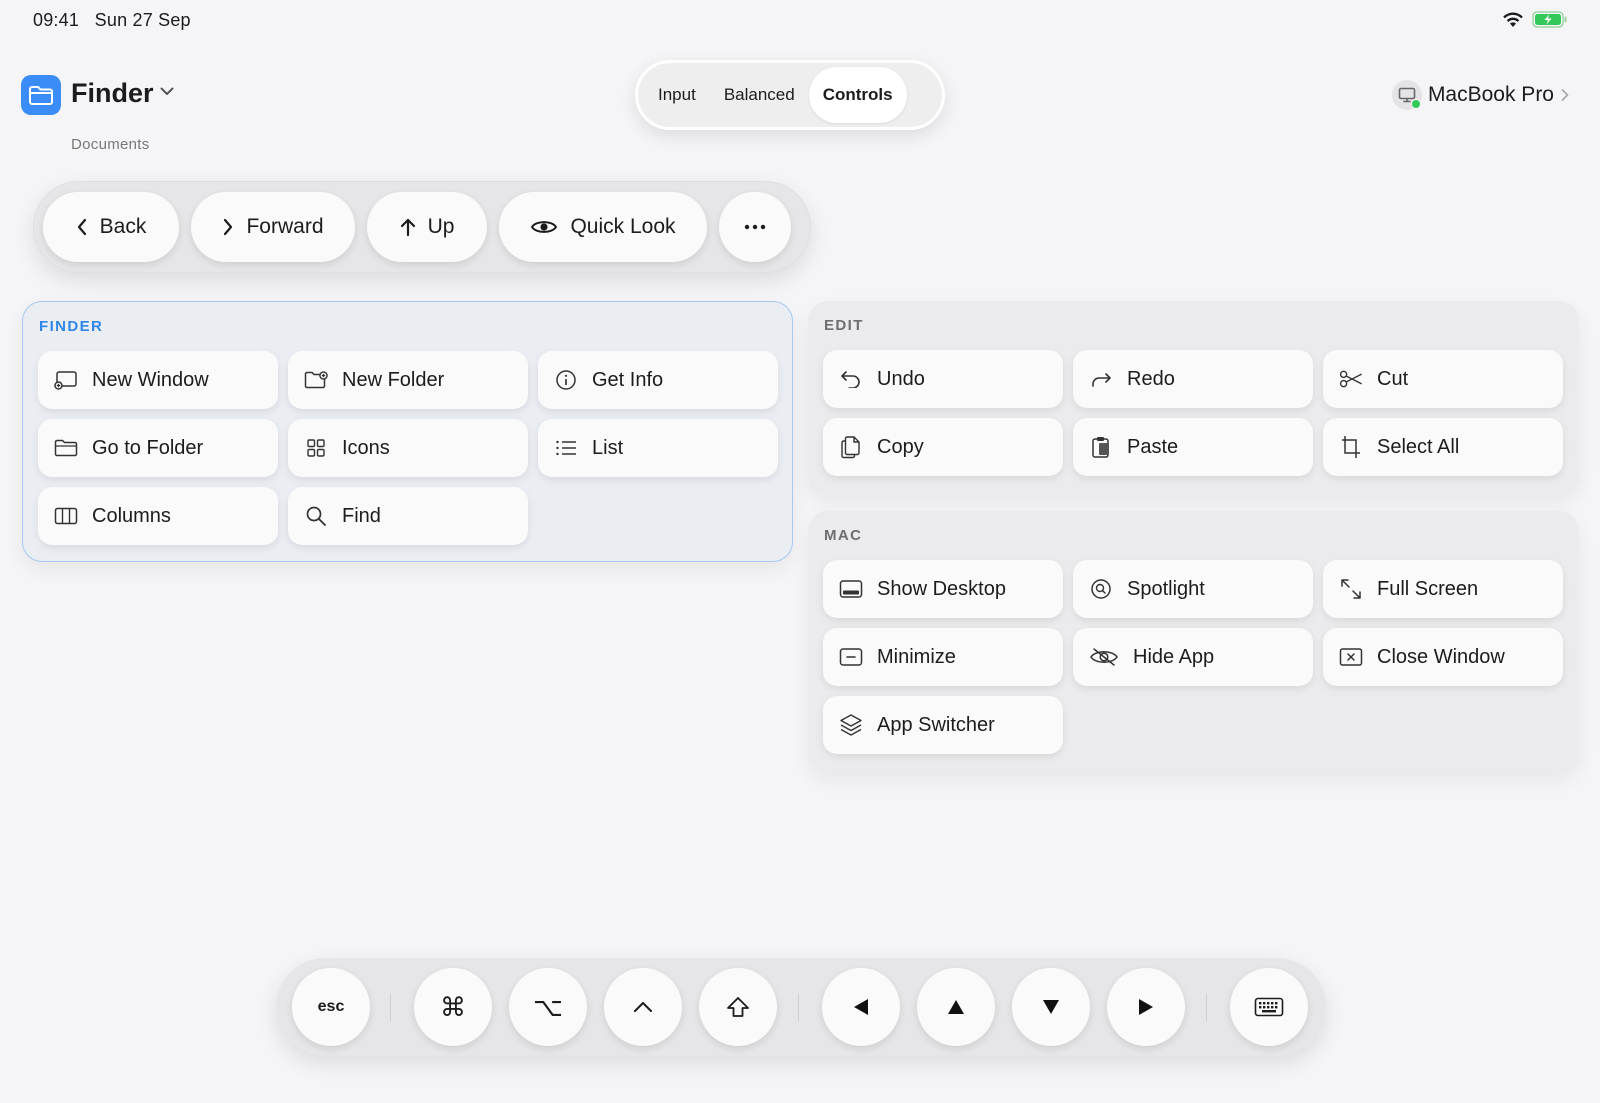 The width and height of the screenshot is (1600, 1103). I want to click on columns-view-label: Columns, so click(131, 515).